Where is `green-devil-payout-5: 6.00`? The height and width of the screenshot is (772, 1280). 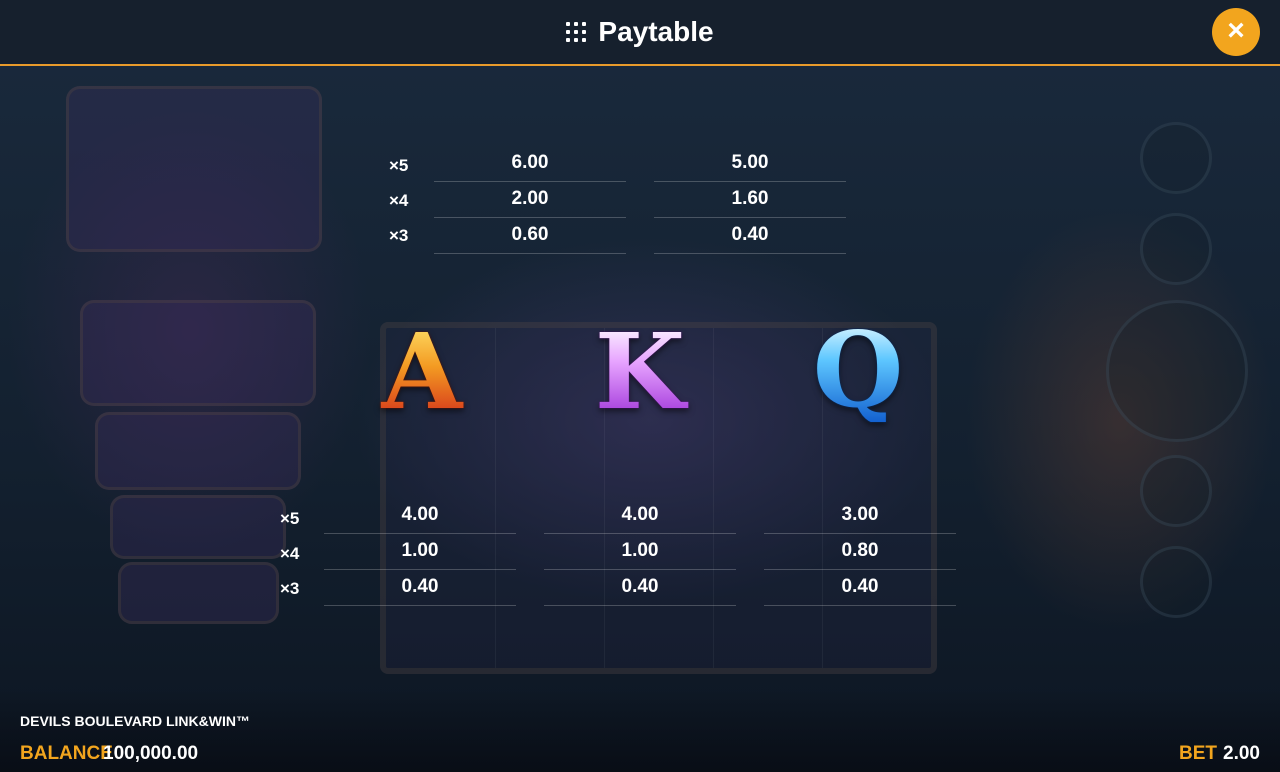 green-devil-payout-5: 6.00 is located at coordinates (530, 162).